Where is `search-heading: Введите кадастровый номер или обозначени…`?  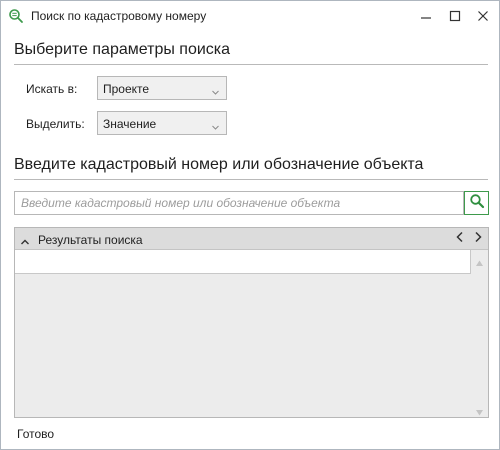
search-heading: Введите кадастровый номер или обозначени… is located at coordinates (219, 164).